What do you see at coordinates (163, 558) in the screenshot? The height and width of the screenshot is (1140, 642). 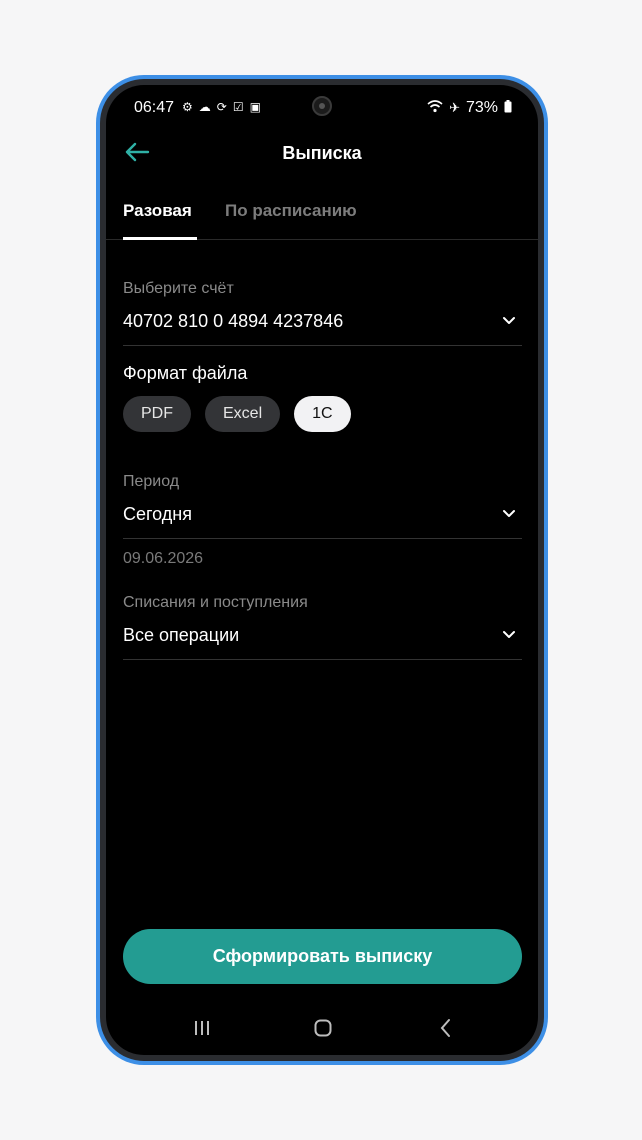 I see `period-date: 09.06.2026` at bounding box center [163, 558].